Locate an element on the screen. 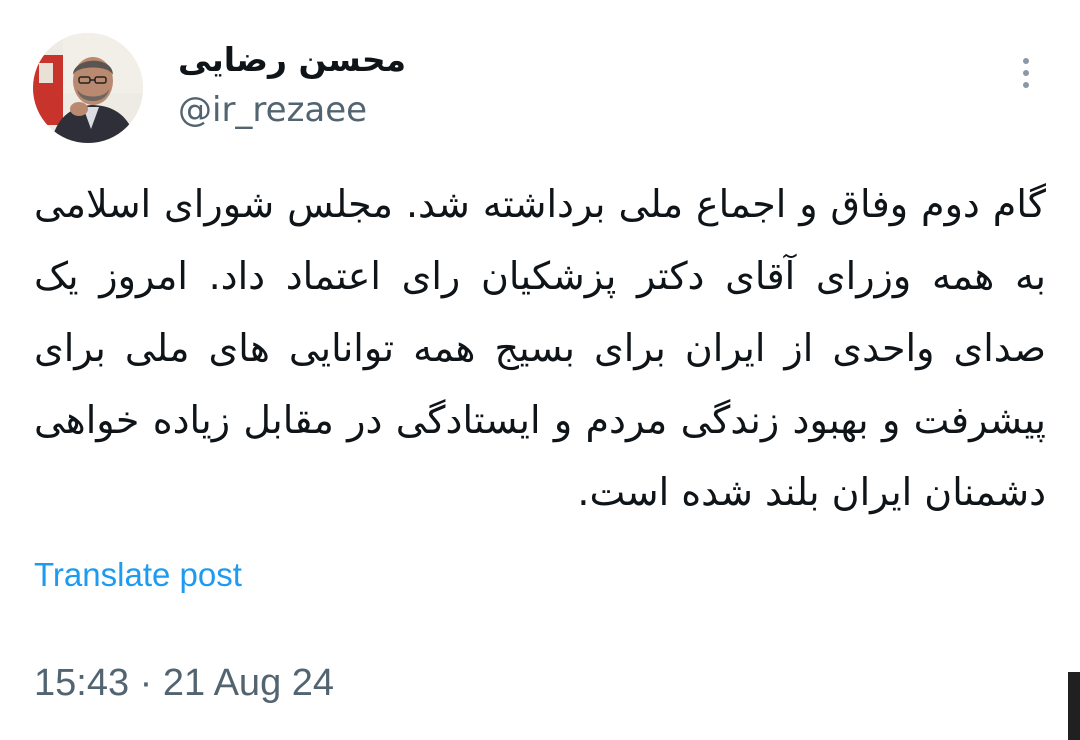  avatar is located at coordinates (88, 88).